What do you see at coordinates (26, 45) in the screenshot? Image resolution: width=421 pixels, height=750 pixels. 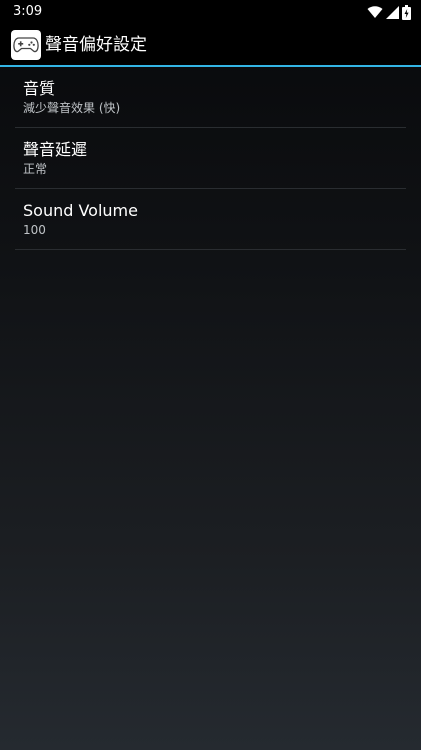 I see `gamepad-icon` at bounding box center [26, 45].